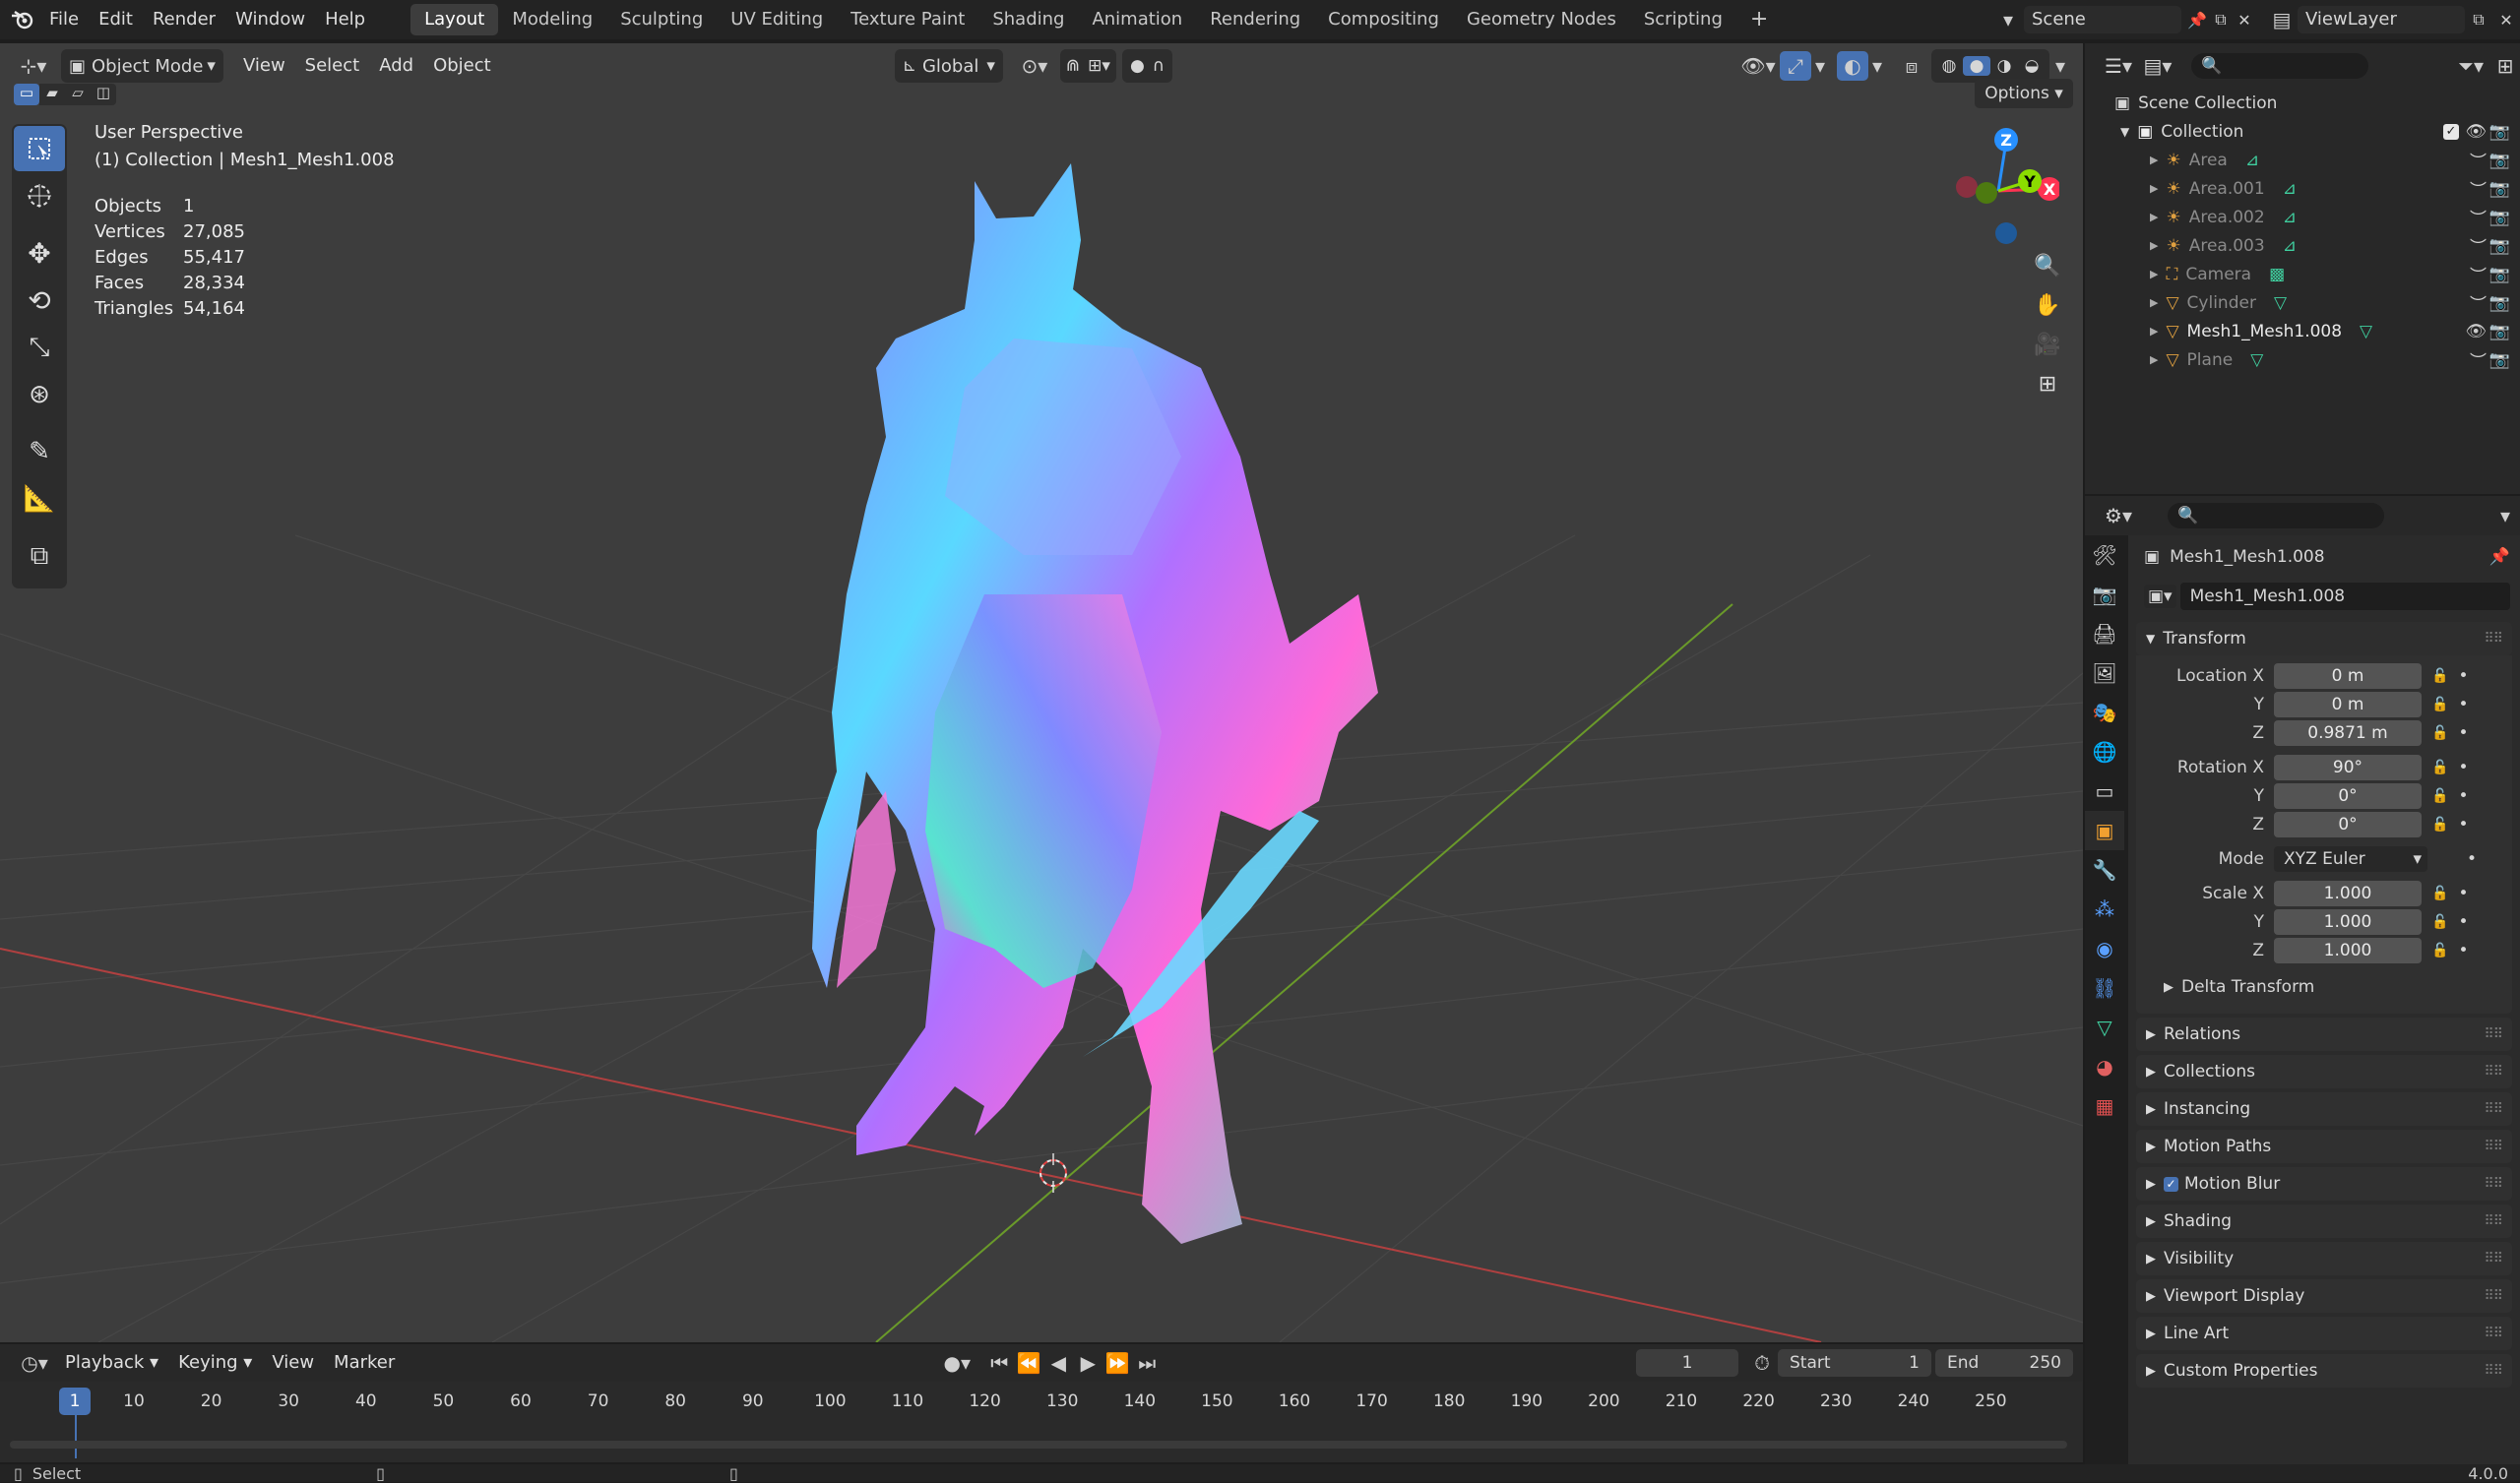 The image size is (2520, 1483). What do you see at coordinates (2324, 638) in the screenshot?
I see `transform-panel-header: ▼ Transform ⠿⠿` at bounding box center [2324, 638].